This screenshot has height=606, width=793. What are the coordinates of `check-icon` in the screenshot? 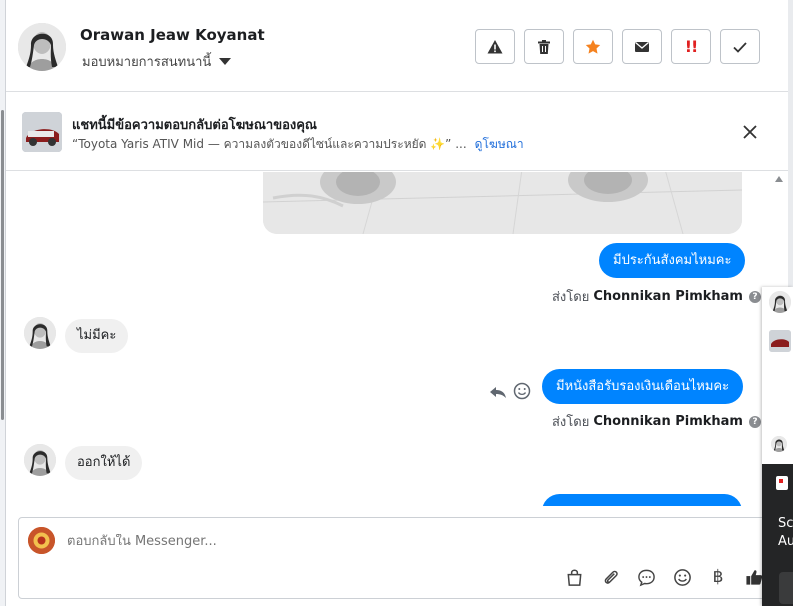 It's located at (740, 47).